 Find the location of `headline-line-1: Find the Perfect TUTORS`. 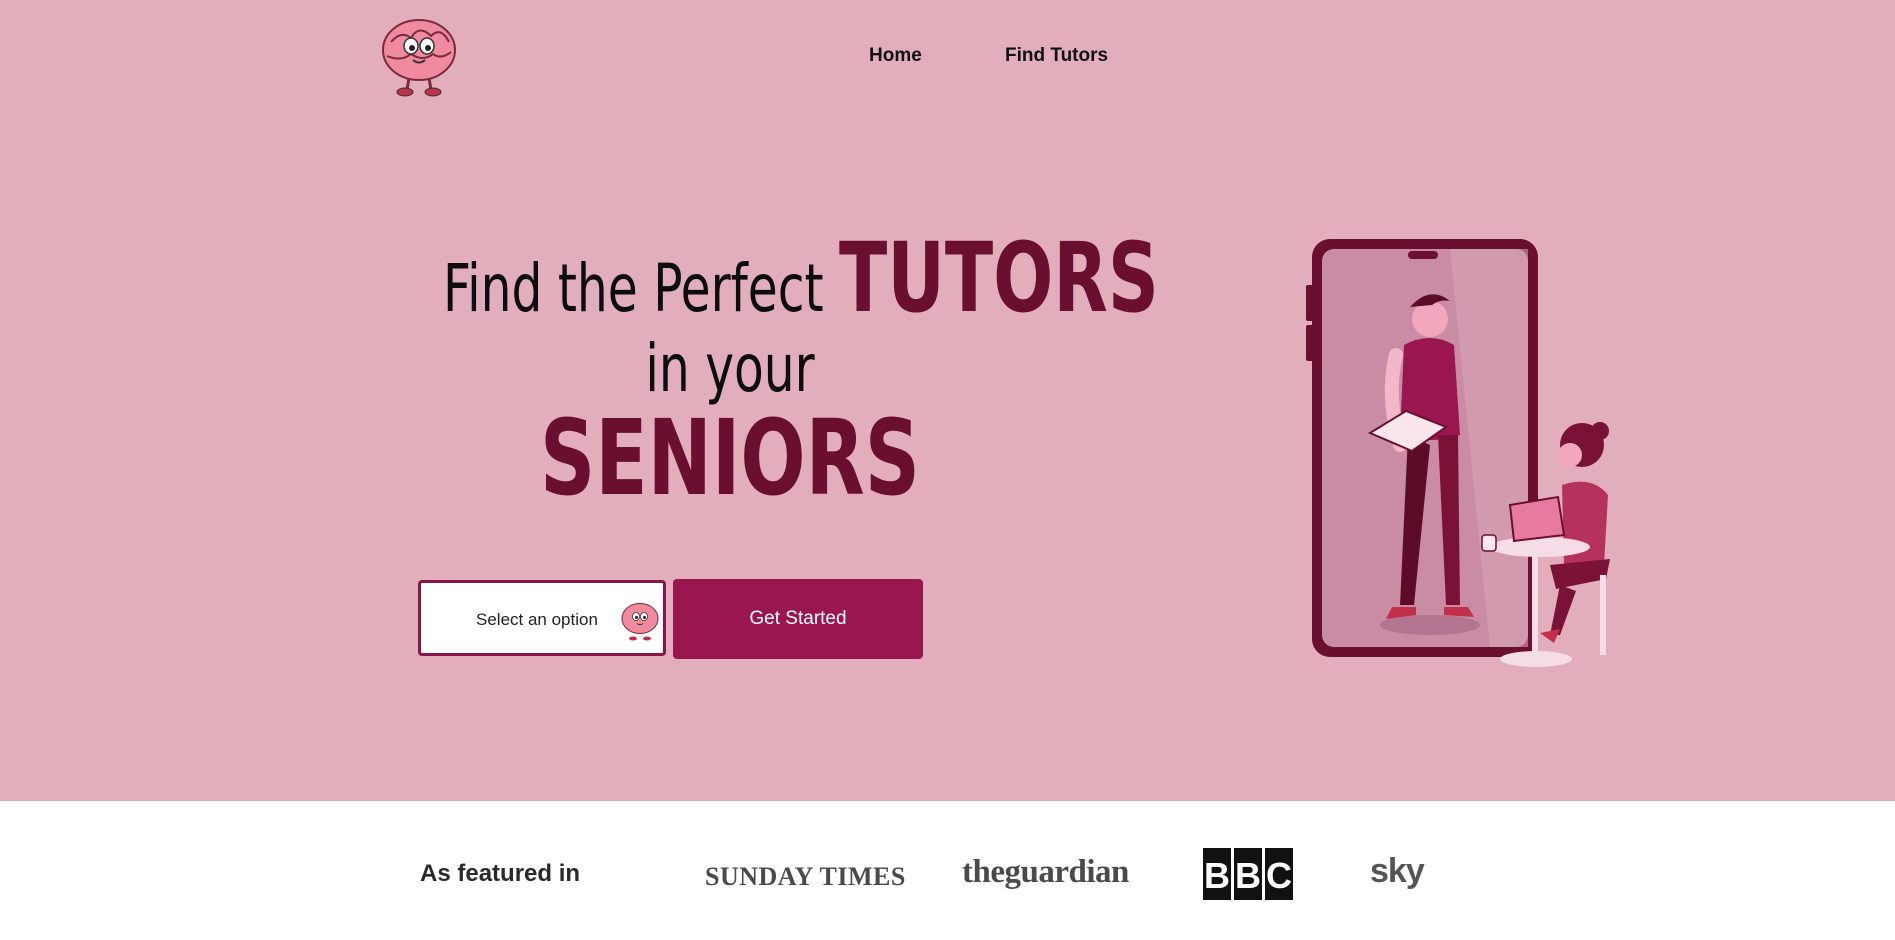

headline-line-1: Find the Perfect TUTORS is located at coordinates (801, 278).